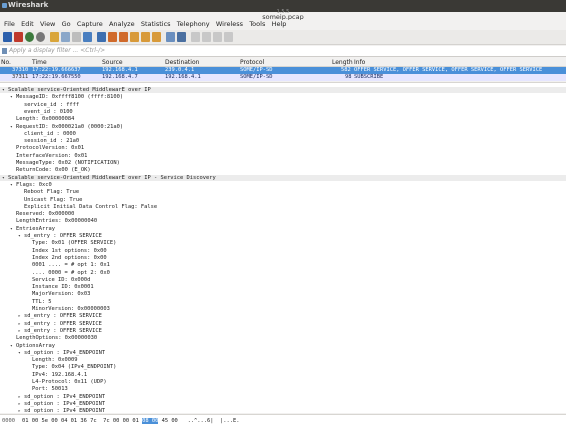 This screenshot has width=566, height=426. Describe the element at coordinates (283, 127) in the screenshot. I see `tree-field: ▾ RequestID: 0x000021a0 (0000:21a0)` at that location.